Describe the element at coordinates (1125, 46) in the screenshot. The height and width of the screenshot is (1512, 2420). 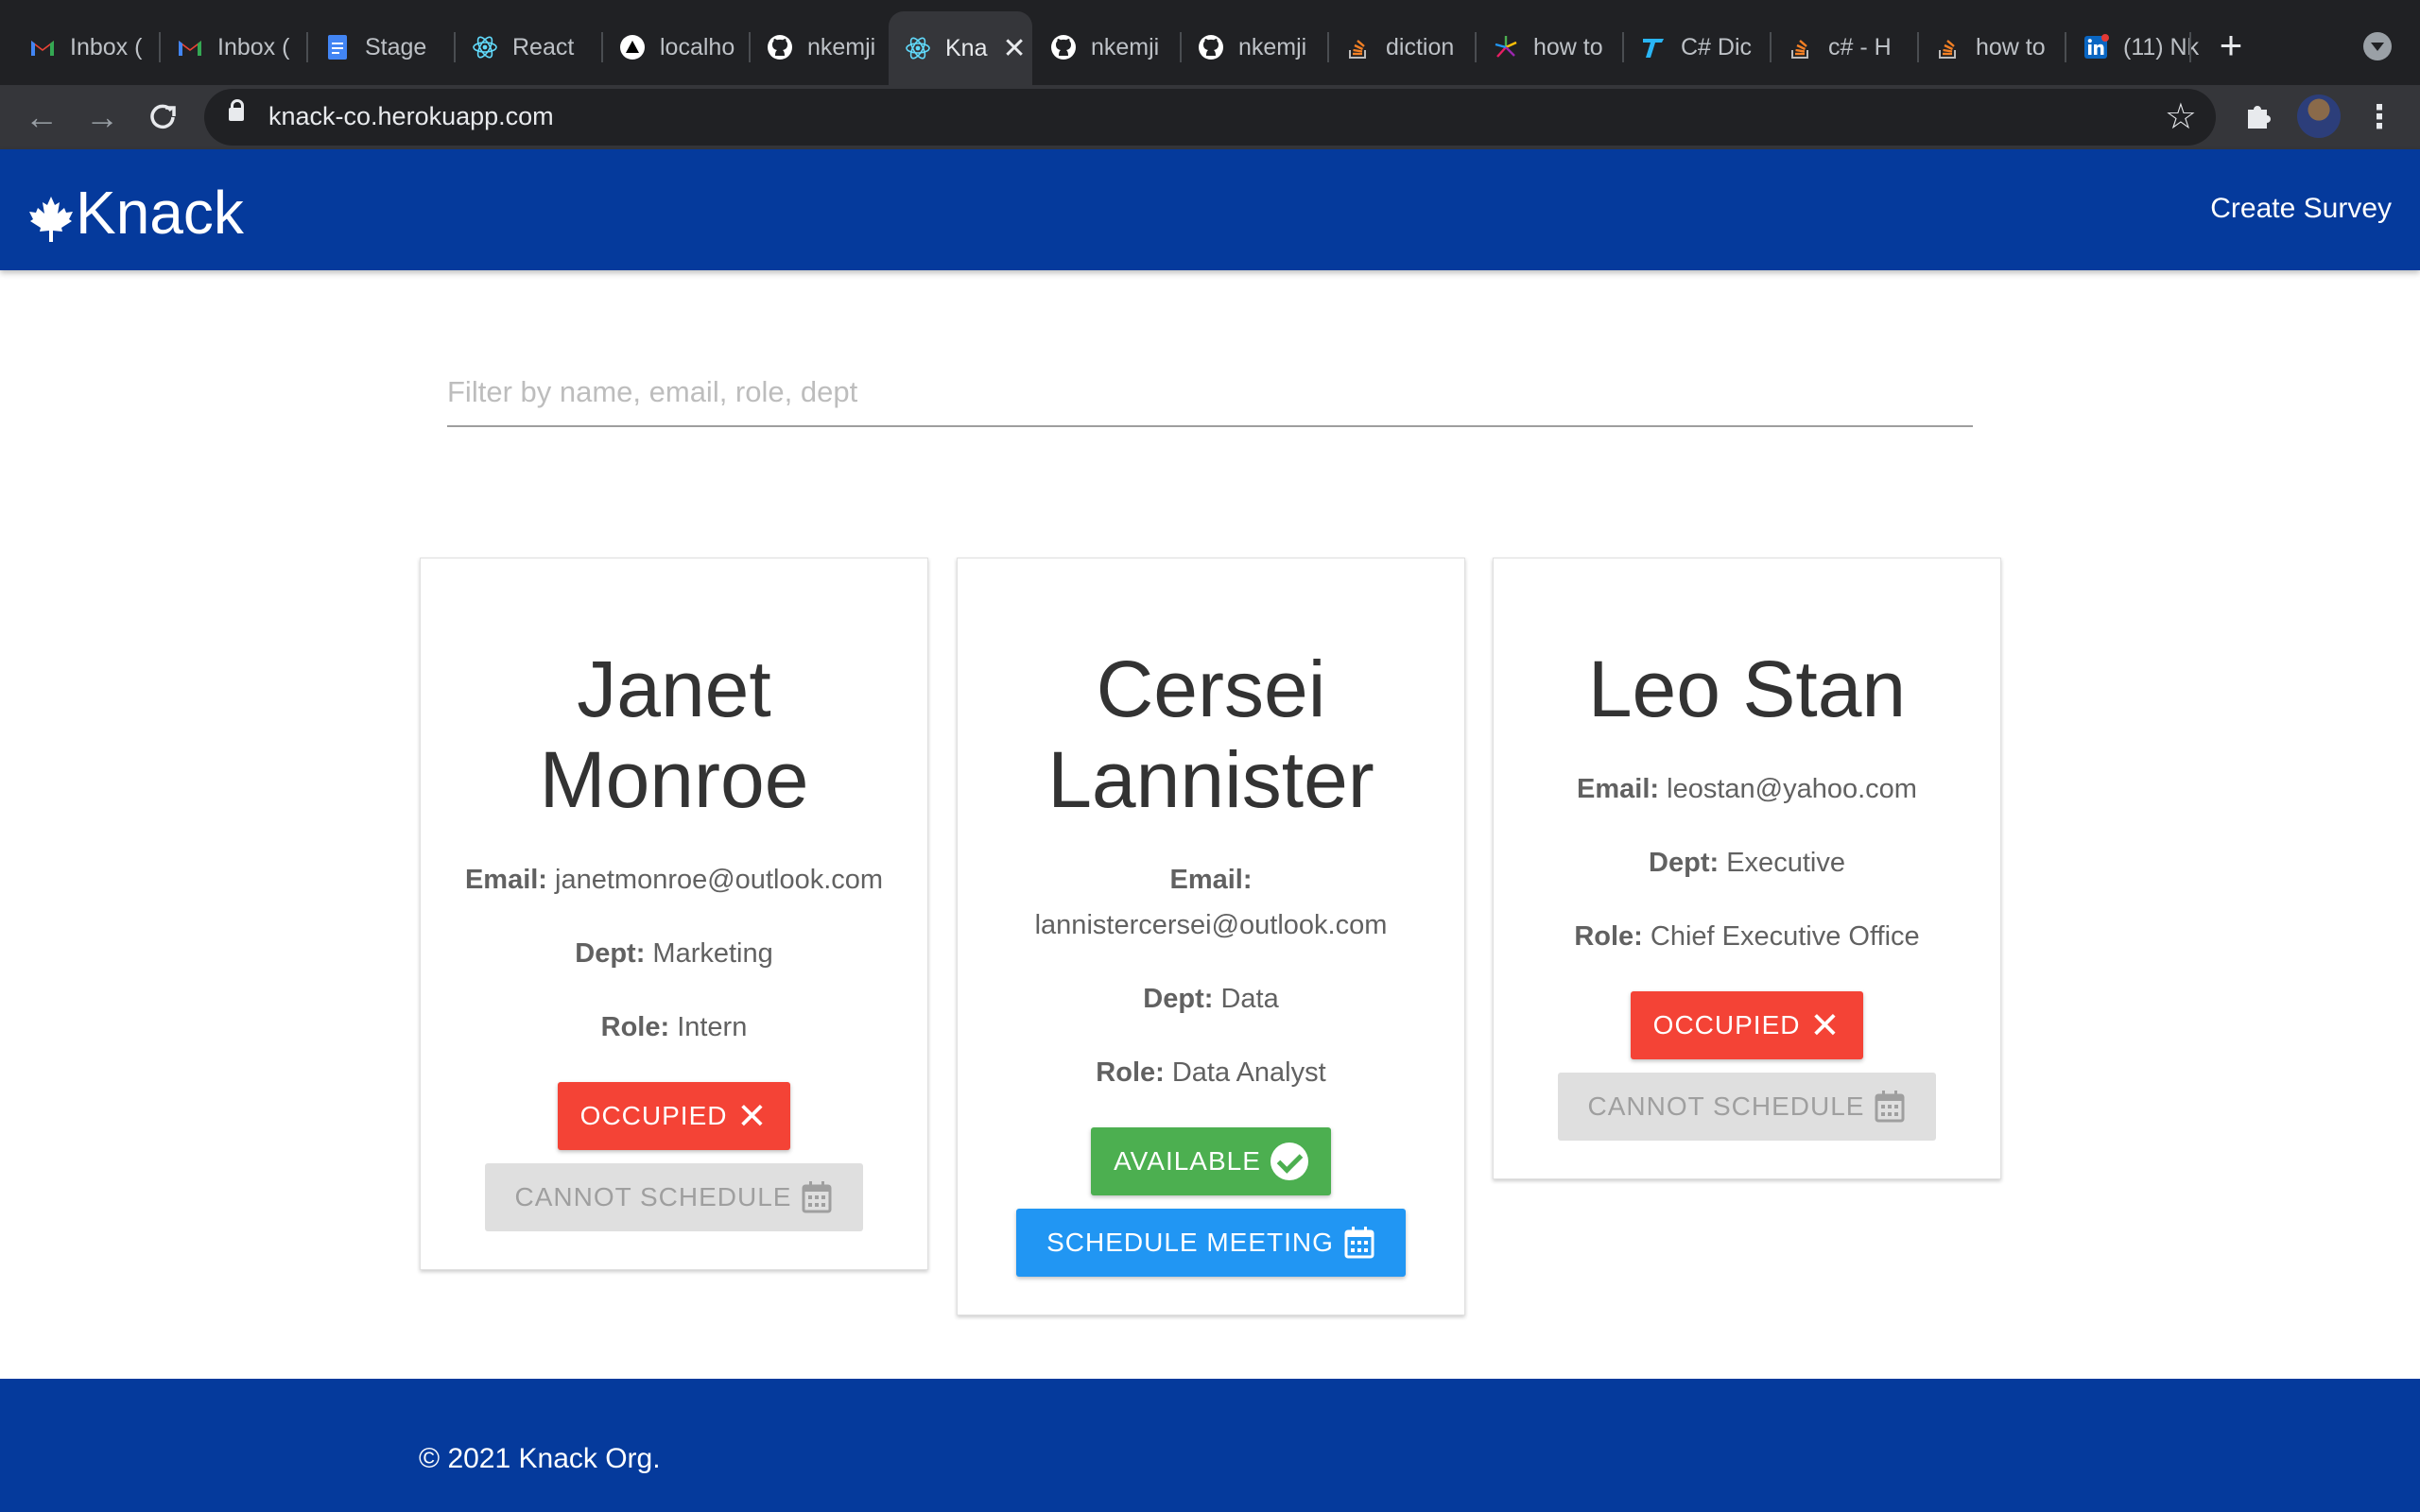
I see `tab-title: nkemji` at that location.